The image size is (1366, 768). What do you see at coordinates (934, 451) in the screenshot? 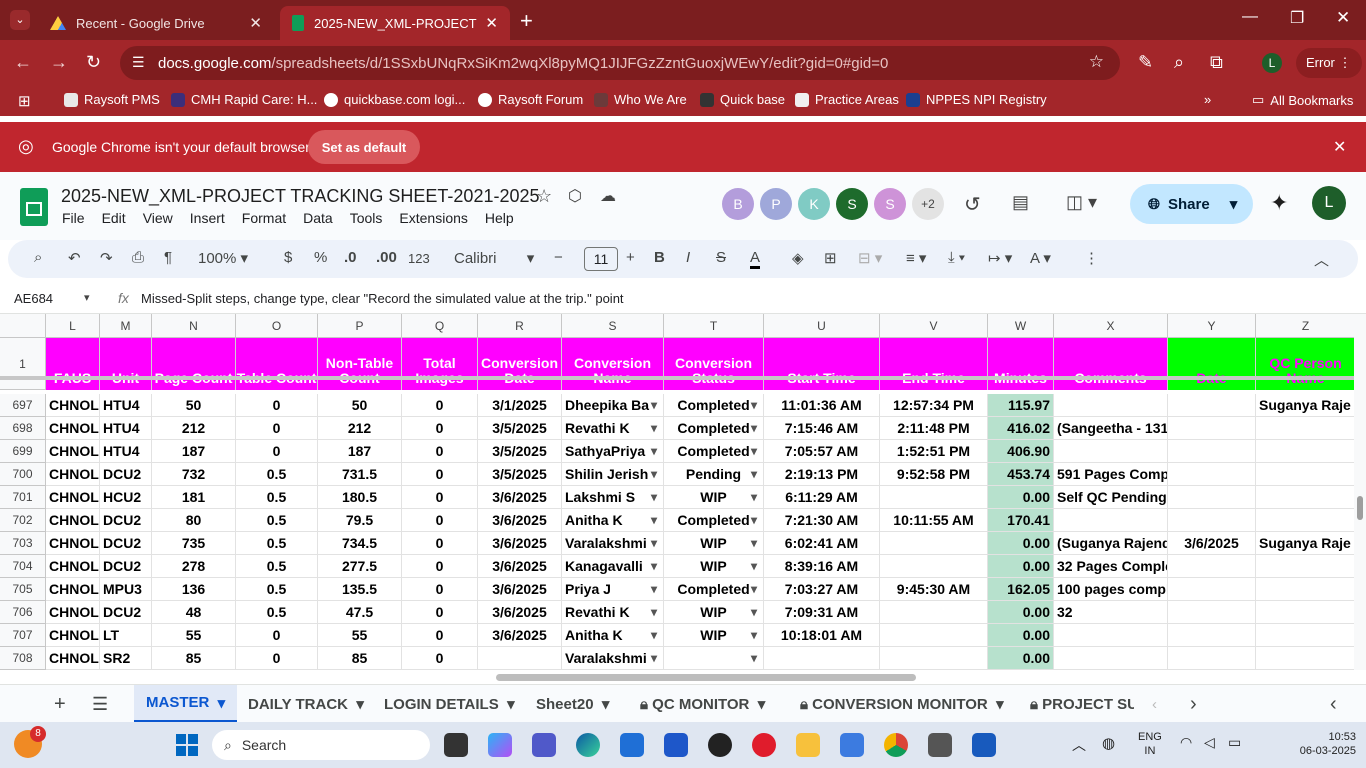
I see `cell-end-time: 1:52:51 PM` at bounding box center [934, 451].